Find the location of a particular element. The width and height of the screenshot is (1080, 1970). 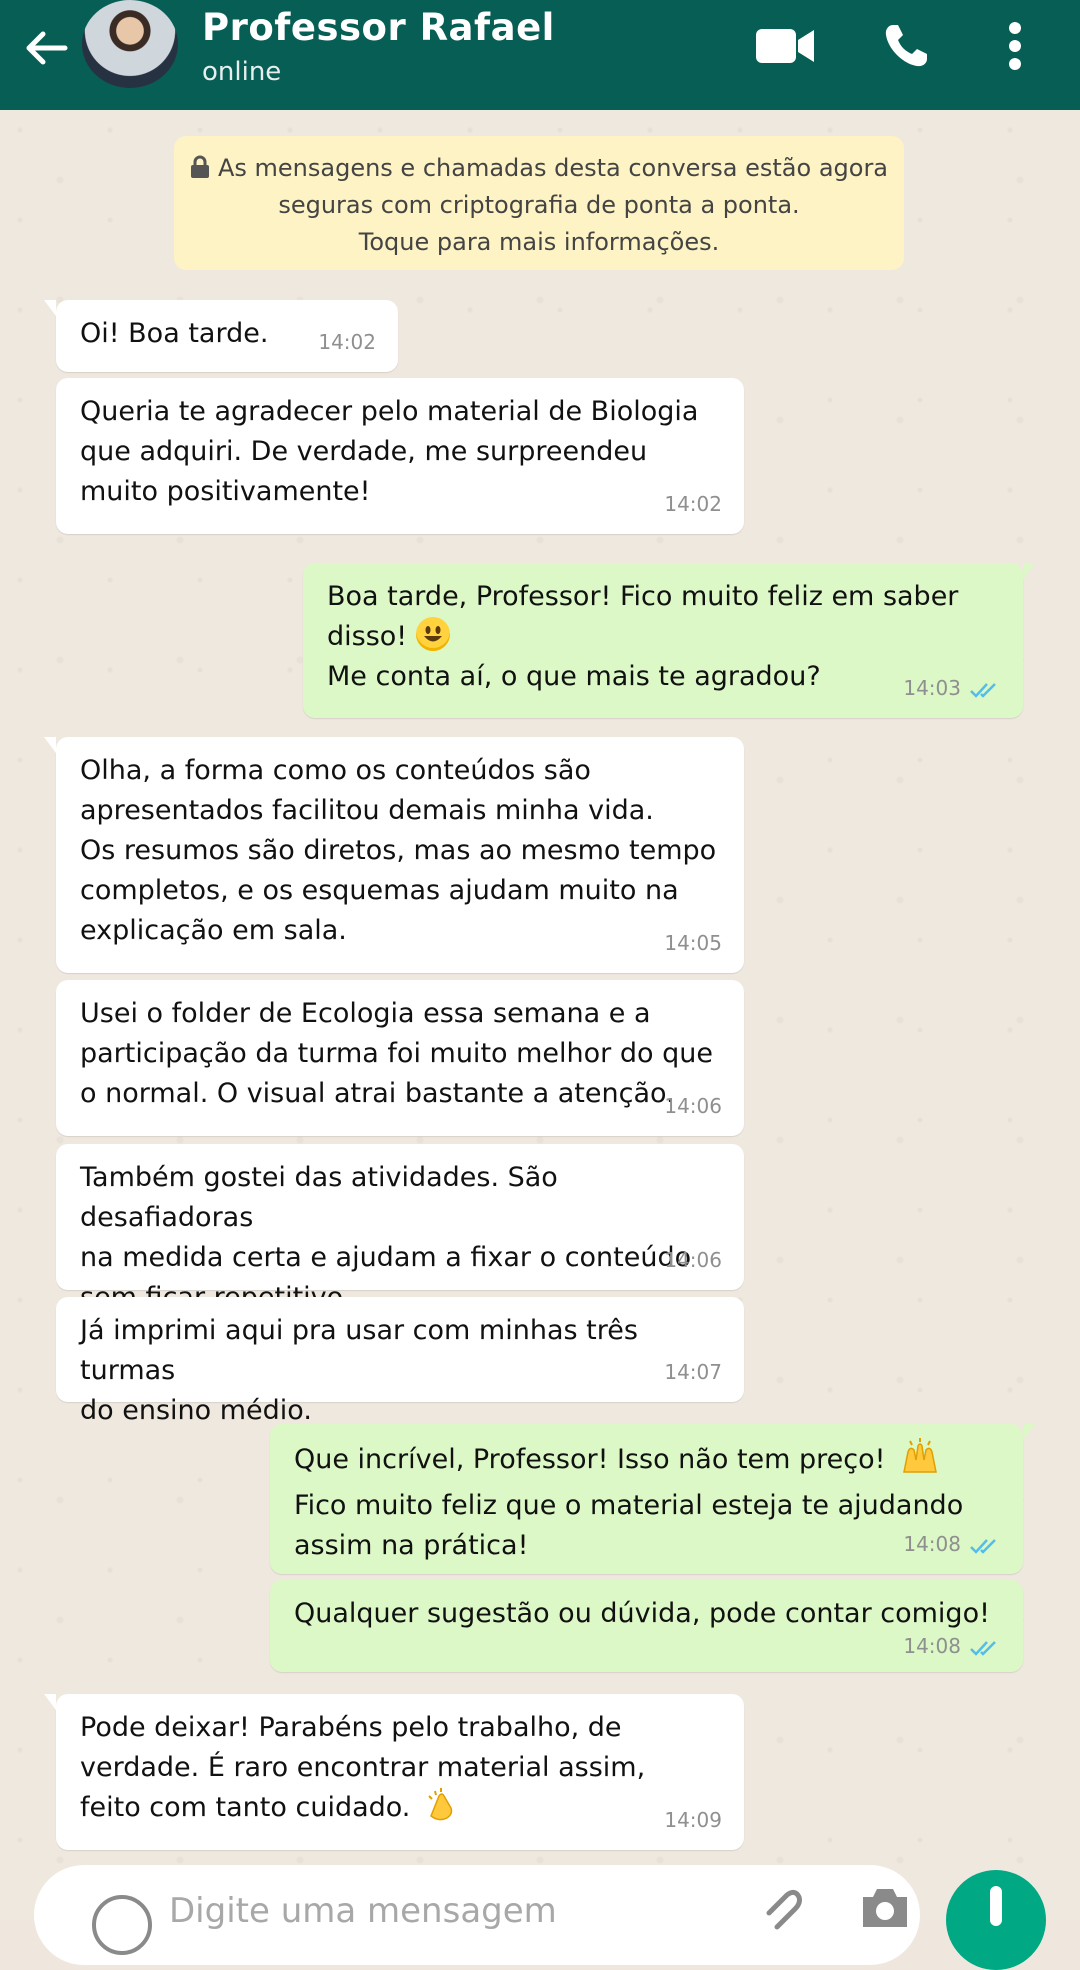

video-call-icon is located at coordinates (785, 46).